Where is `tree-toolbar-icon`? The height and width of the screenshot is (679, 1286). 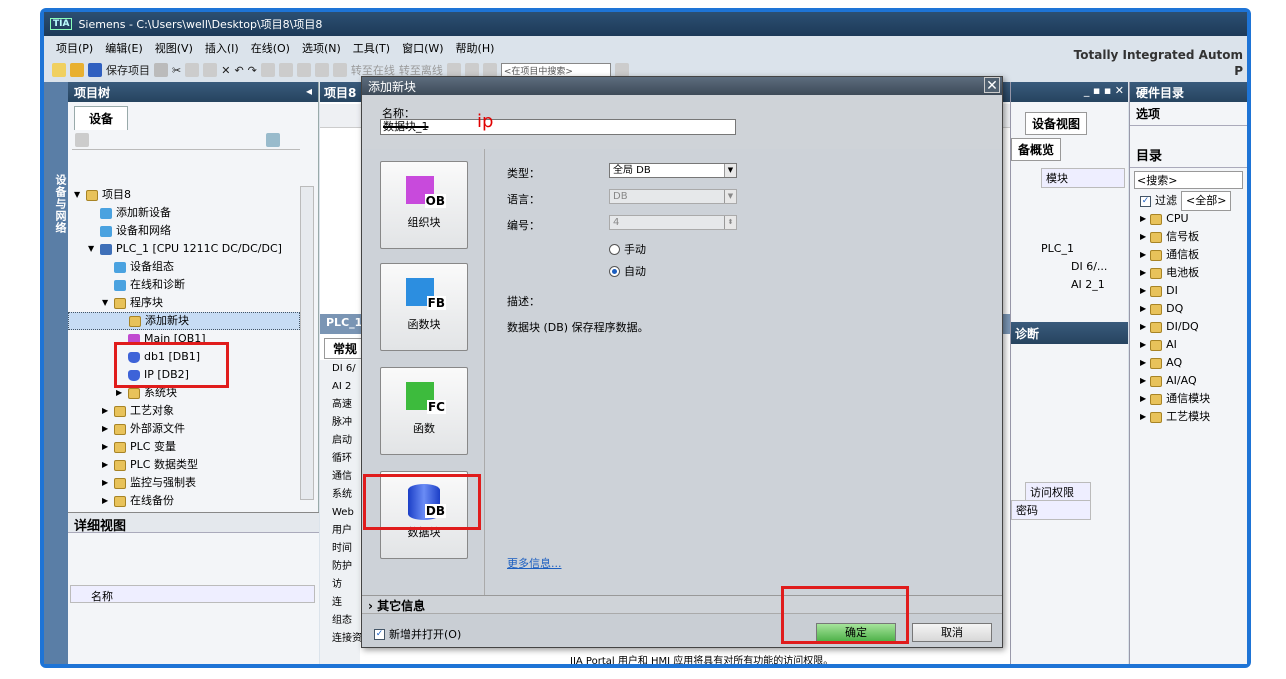
tree-toolbar-icon is located at coordinates (82, 140).